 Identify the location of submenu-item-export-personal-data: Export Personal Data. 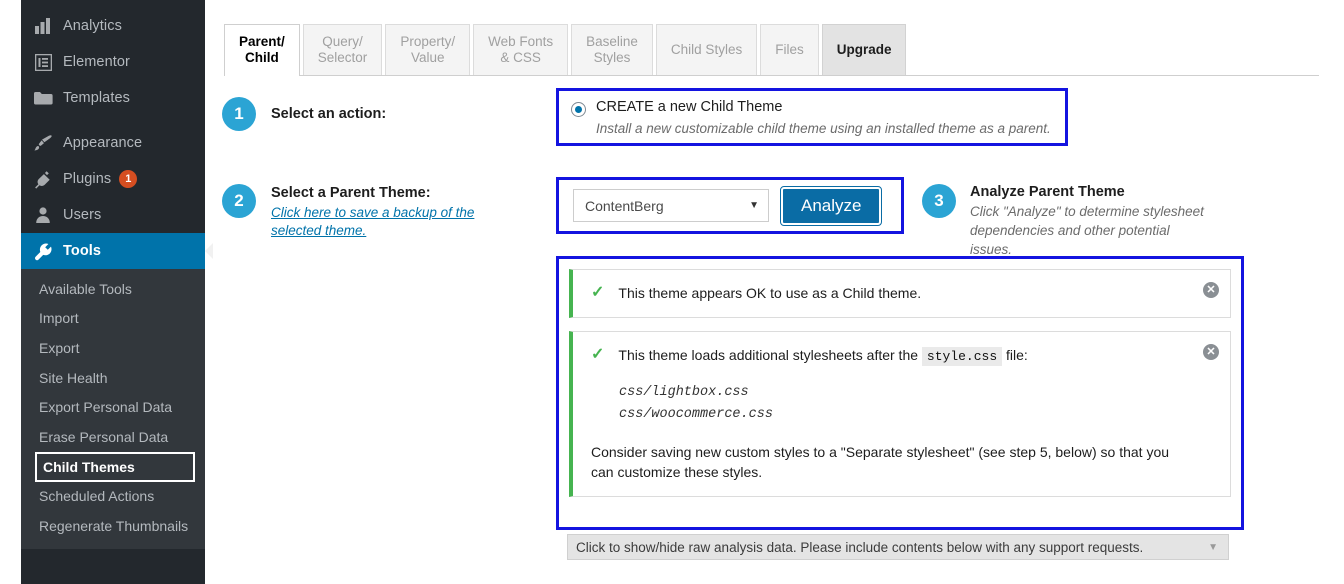
(113, 407).